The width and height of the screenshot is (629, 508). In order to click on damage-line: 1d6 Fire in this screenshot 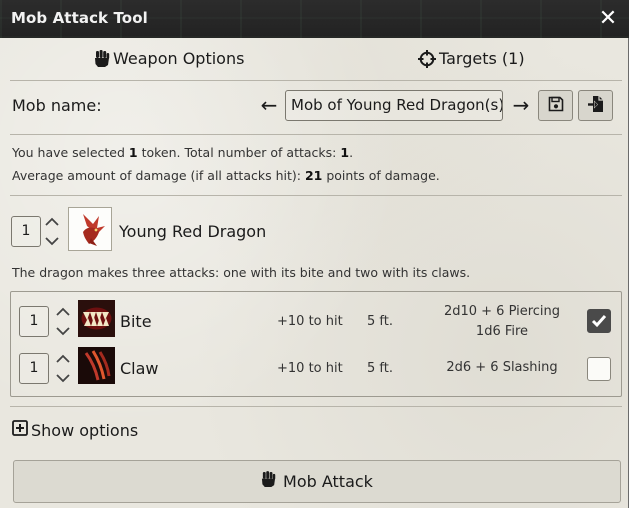, I will do `click(502, 331)`.